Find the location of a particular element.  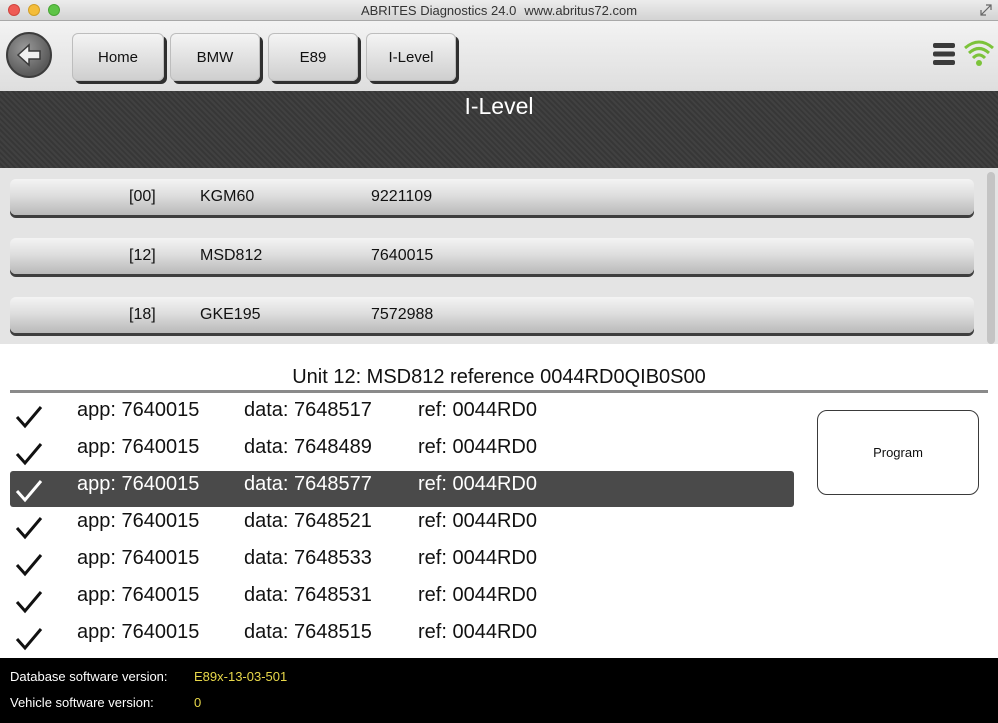

module-index: [00] is located at coordinates (142, 196).